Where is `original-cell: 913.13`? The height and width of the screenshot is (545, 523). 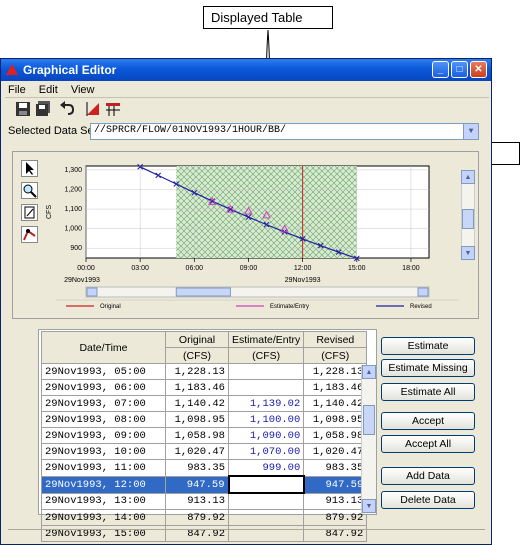 original-cell: 913.13 is located at coordinates (197, 501).